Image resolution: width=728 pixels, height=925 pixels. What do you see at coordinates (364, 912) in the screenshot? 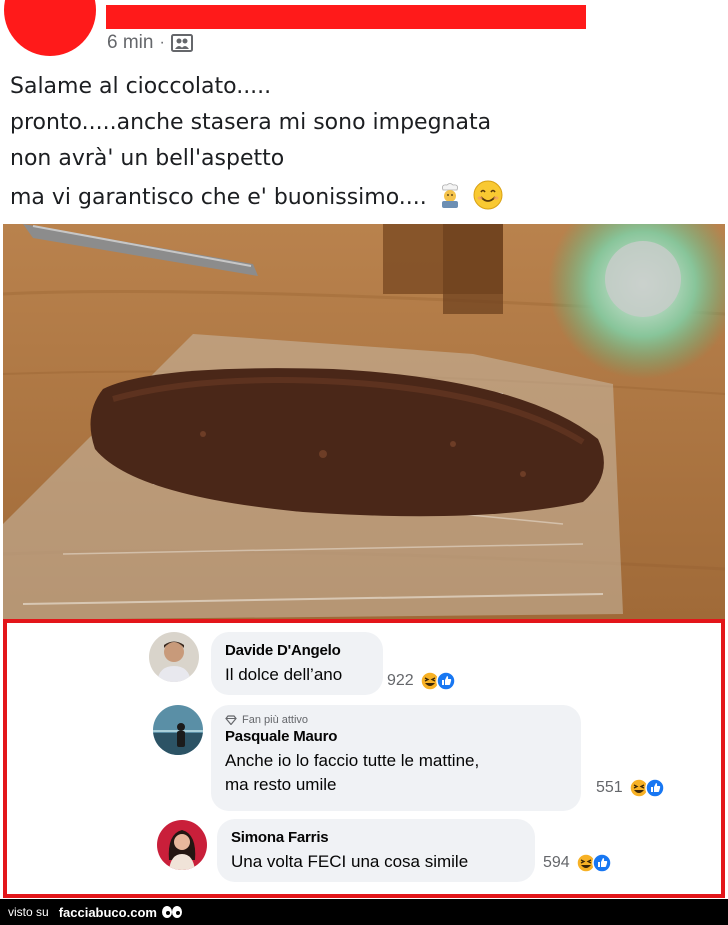
I see `watermark-footer: visto su facciabuco.com` at bounding box center [364, 912].